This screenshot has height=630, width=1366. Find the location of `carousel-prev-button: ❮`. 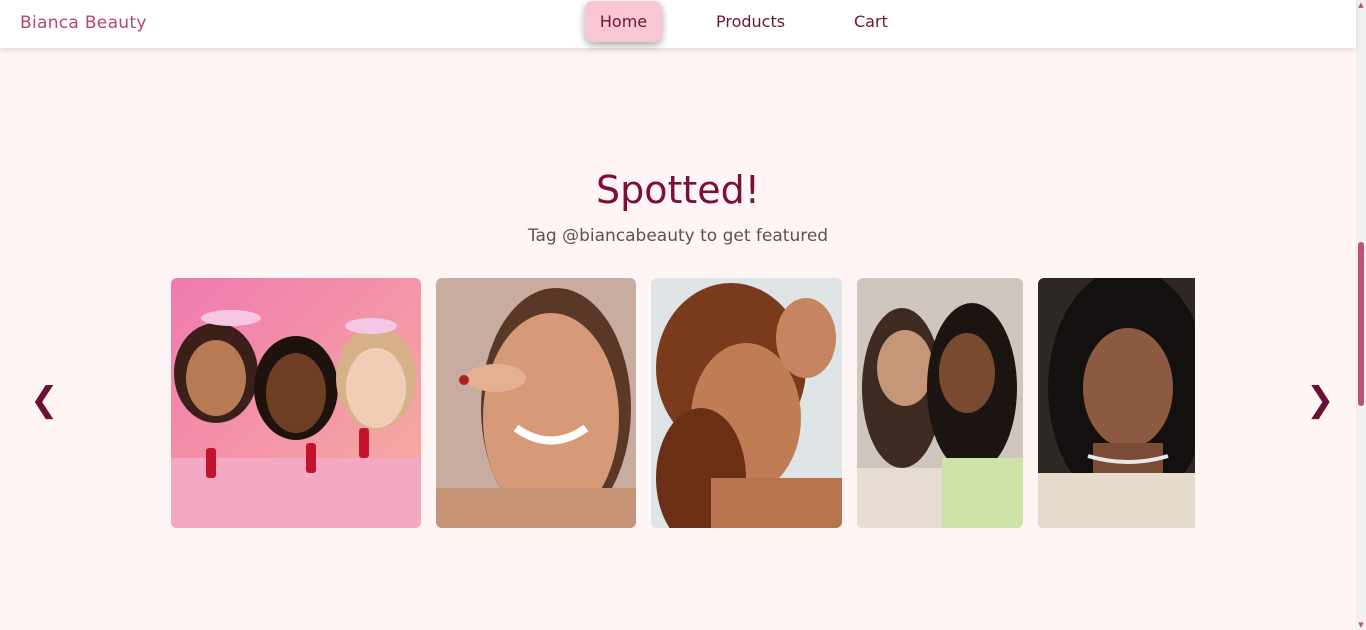

carousel-prev-button: ❮ is located at coordinates (44, 400).